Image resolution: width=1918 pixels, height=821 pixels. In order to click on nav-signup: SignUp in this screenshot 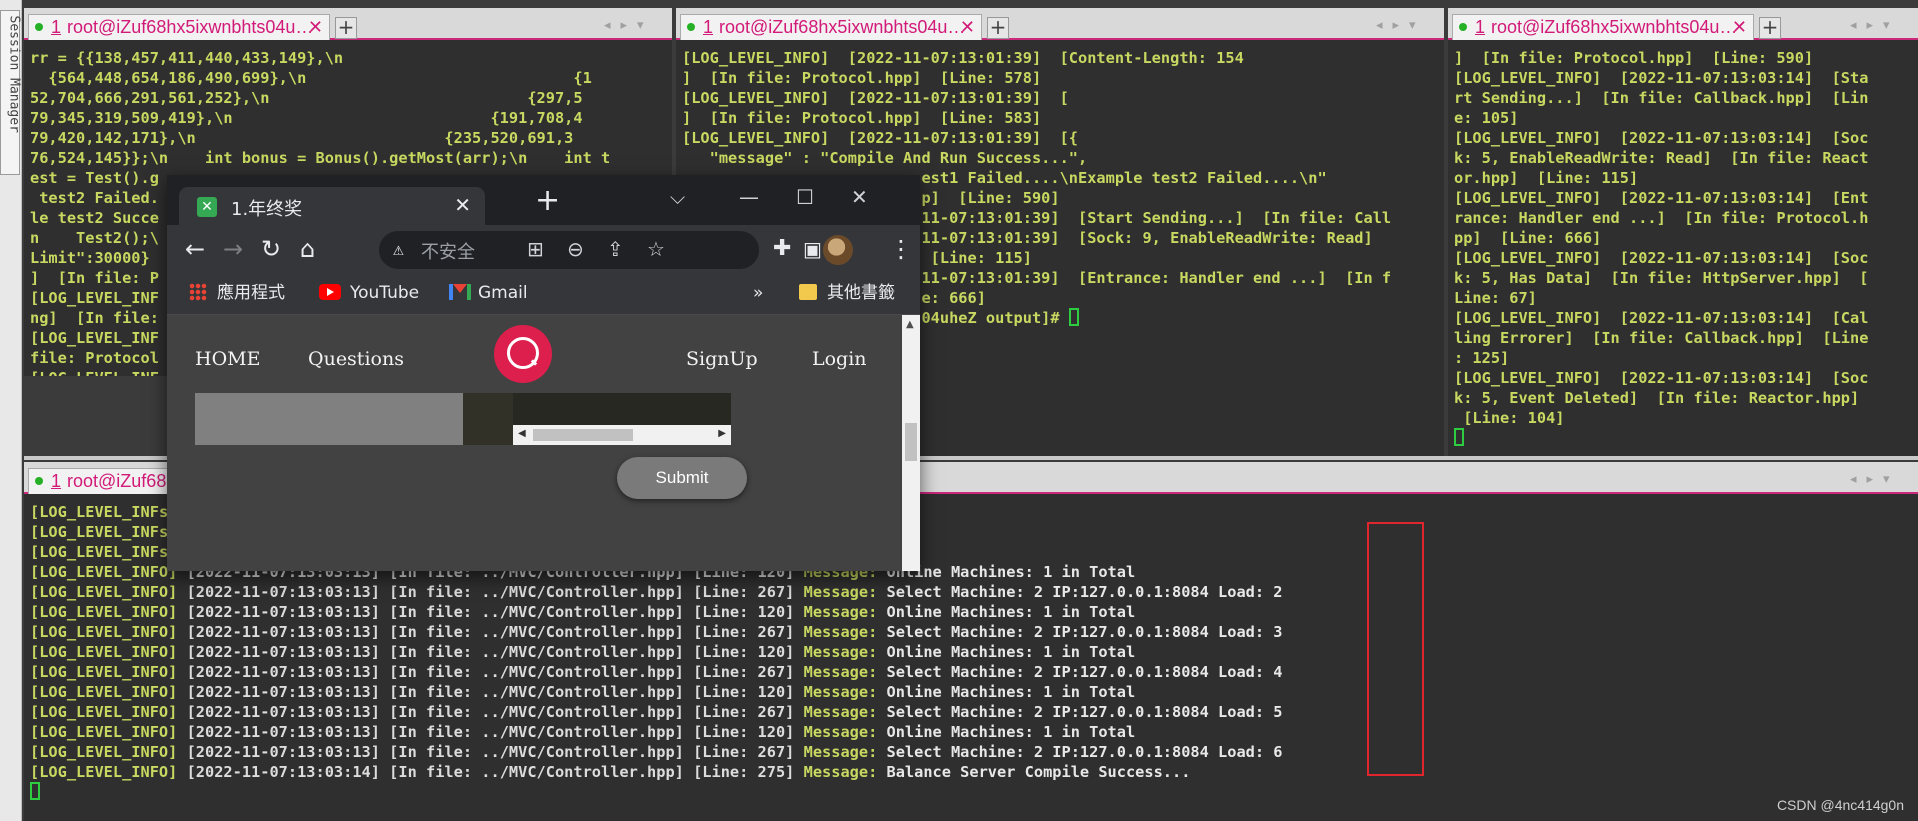, I will do `click(722, 359)`.